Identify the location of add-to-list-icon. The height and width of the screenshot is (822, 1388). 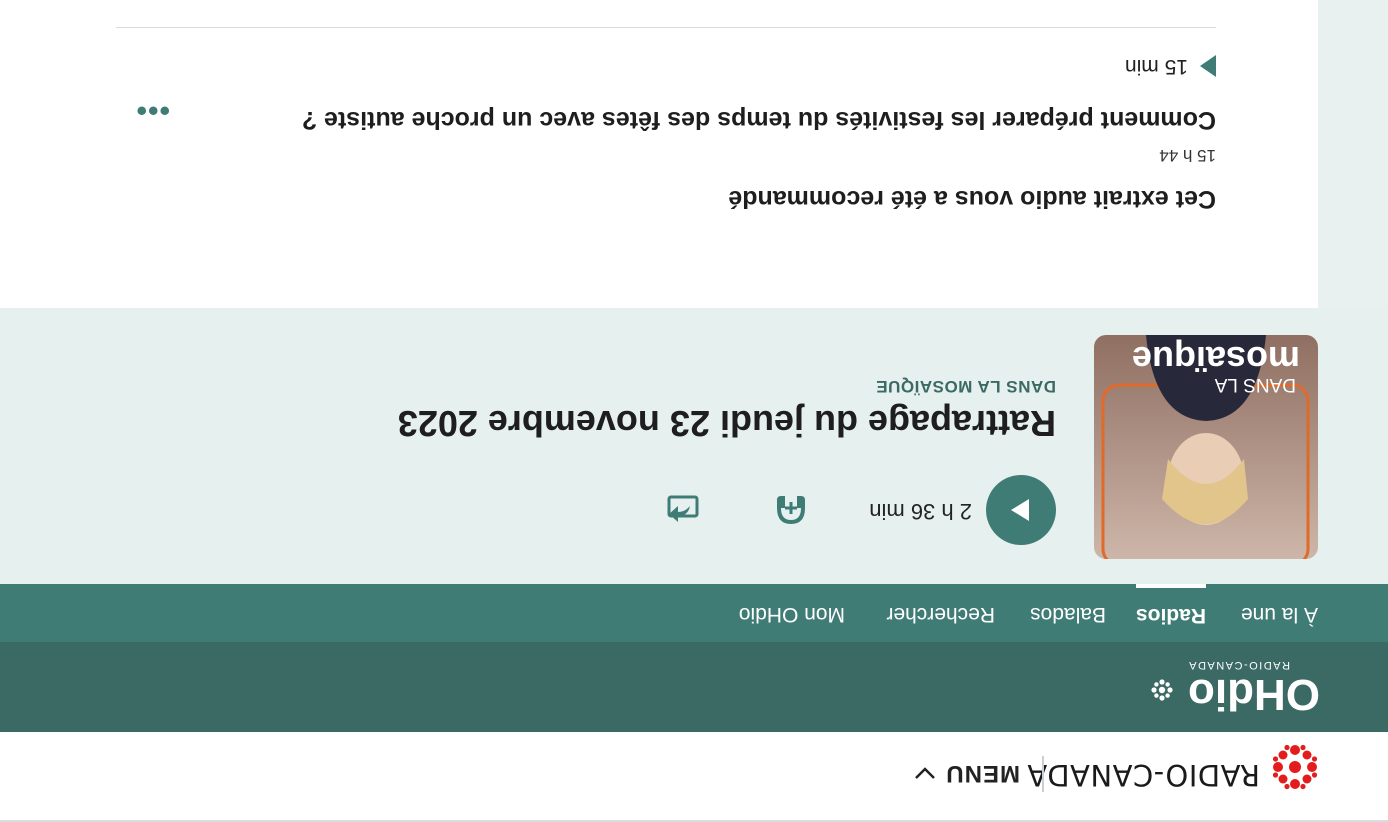
(791, 510).